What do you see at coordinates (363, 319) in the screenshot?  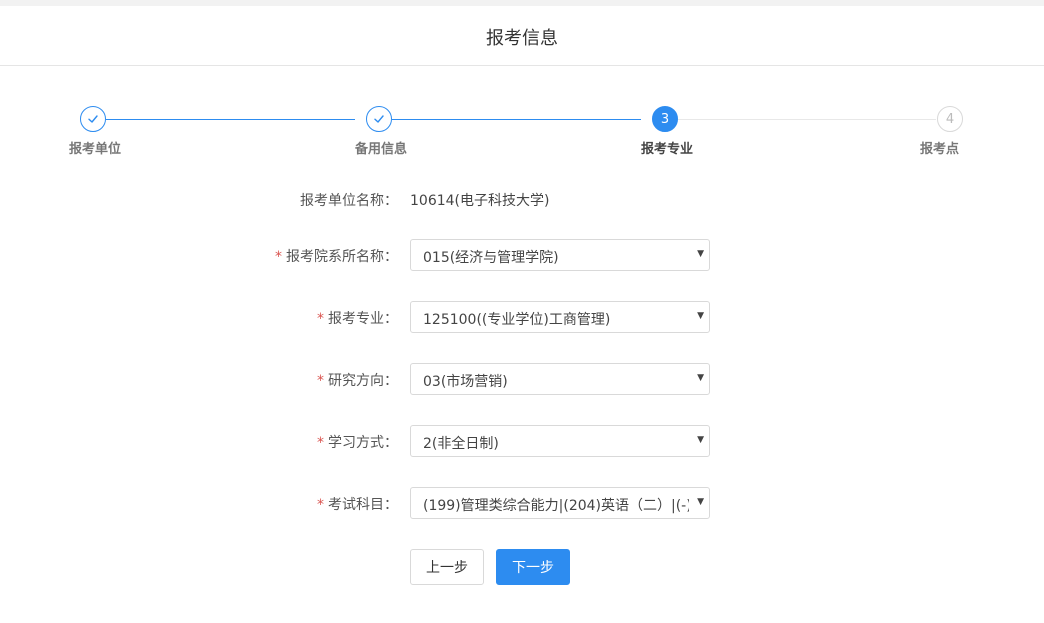 I see `major-label: 报考专业：` at bounding box center [363, 319].